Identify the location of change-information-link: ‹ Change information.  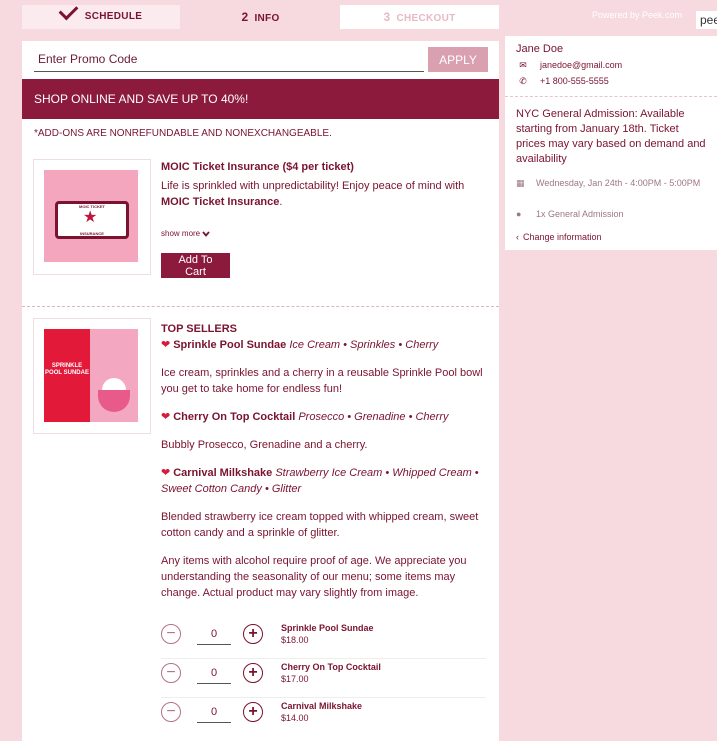
(559, 237).